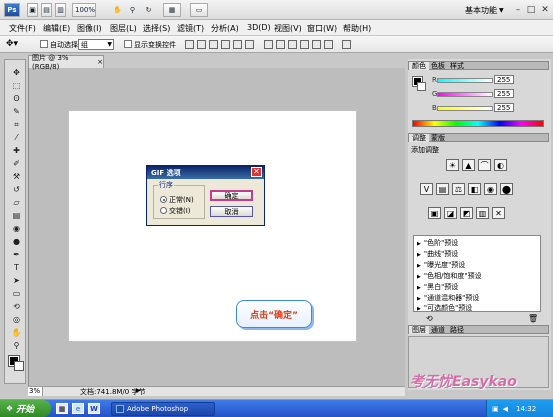 Image resolution: width=553 pixels, height=417 pixels. Describe the element at coordinates (484, 165) in the screenshot. I see `curves-icon: ⌒` at that location.